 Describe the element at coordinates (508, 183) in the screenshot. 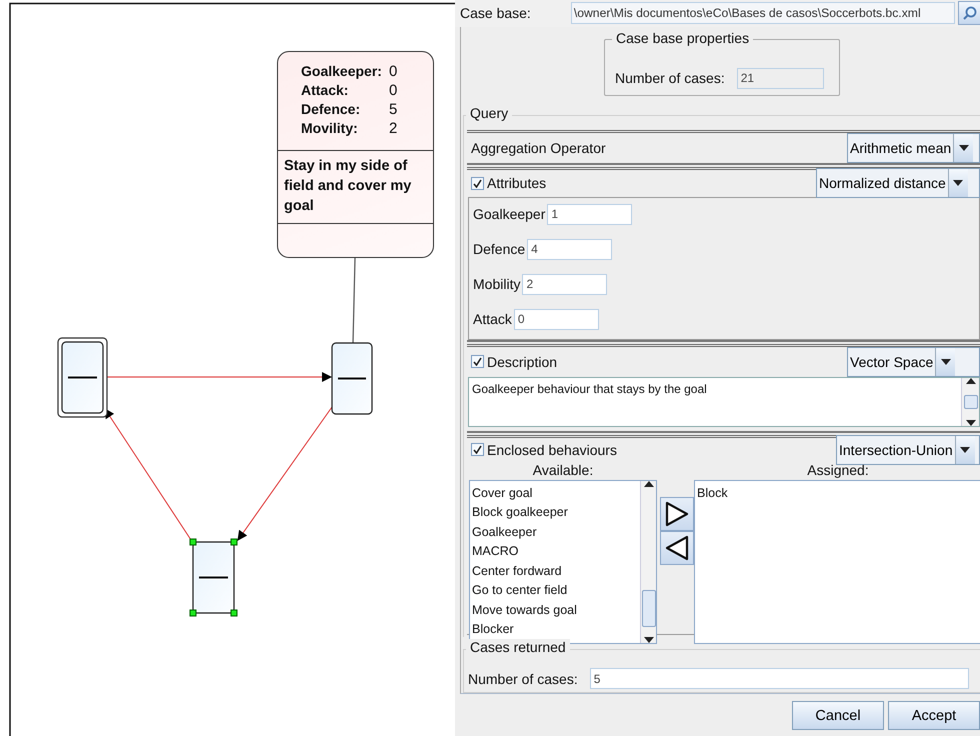

I see `section-checkbox: Attributes` at that location.